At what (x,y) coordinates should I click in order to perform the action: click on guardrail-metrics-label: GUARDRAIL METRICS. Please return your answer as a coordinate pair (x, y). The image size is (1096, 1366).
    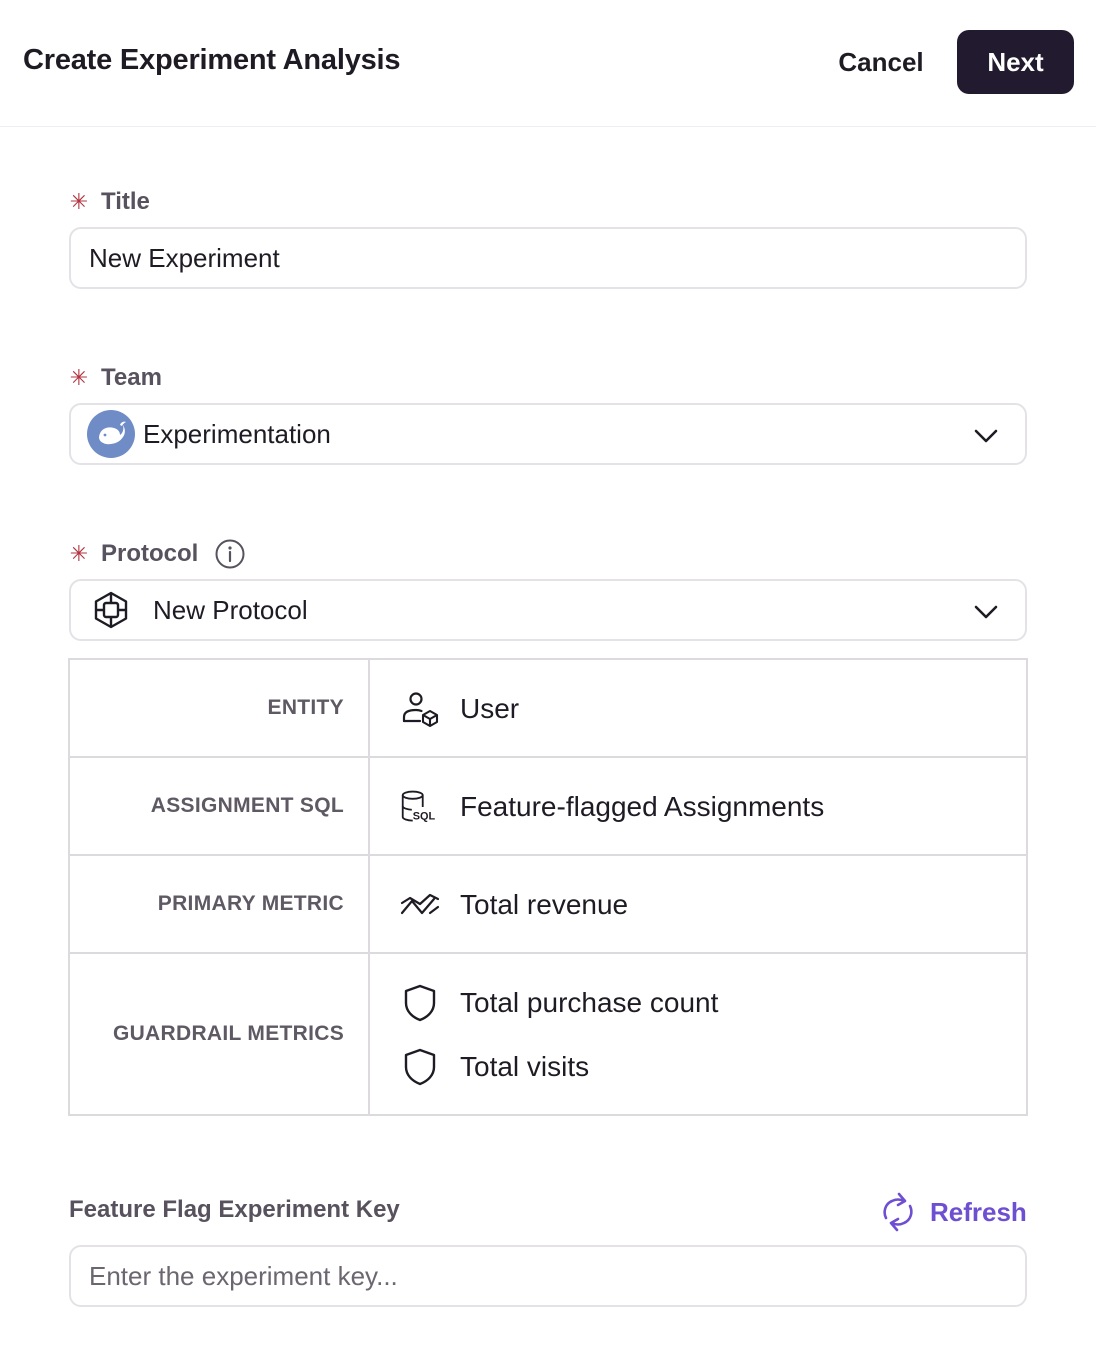
    Looking at the image, I should click on (220, 1034).